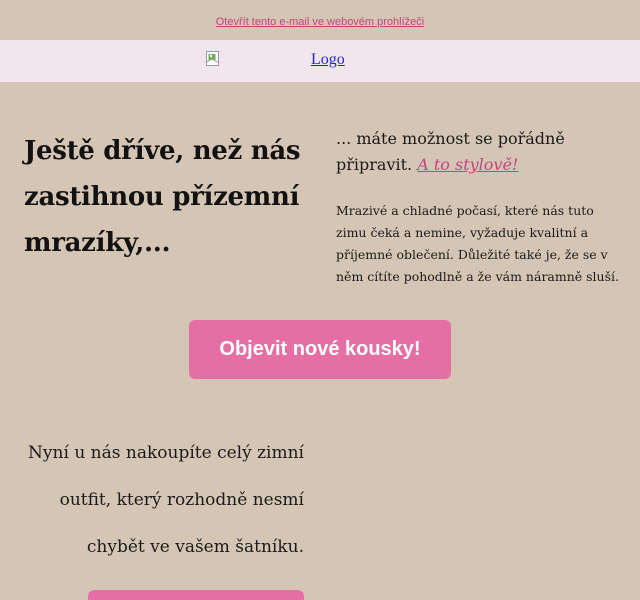  Describe the element at coordinates (320, 349) in the screenshot. I see `discover-new-items-button: Objevit nové kousky!` at that location.